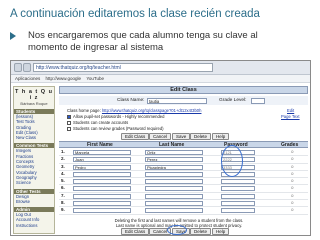  Describe the element at coordinates (63, 173) in the screenshot. I see `row-number: 4.` at that location.